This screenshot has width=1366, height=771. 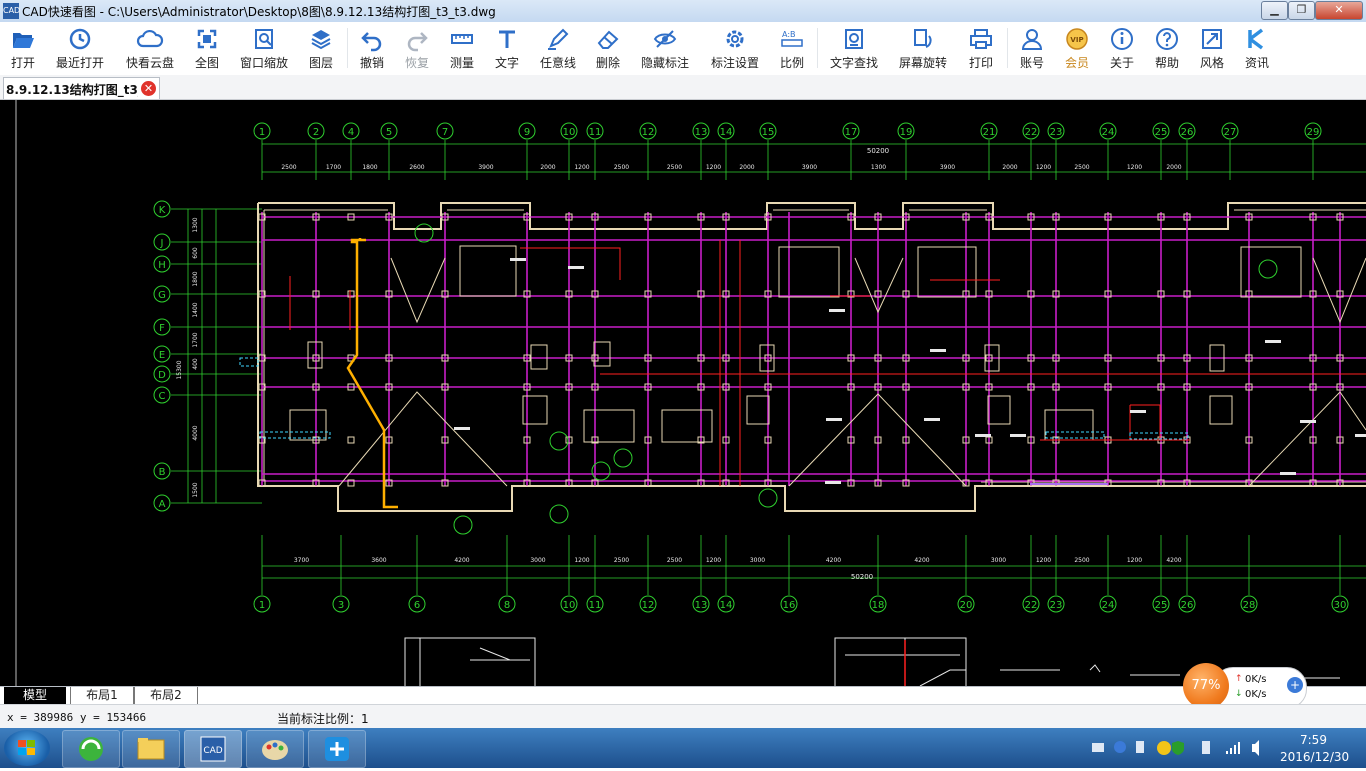 I want to click on vip-icon: VIP, so click(x=1077, y=39).